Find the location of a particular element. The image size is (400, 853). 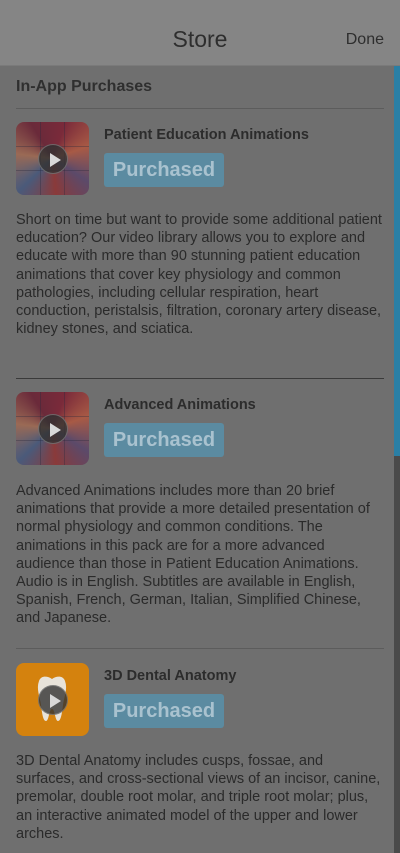

patient-education-thumbnail is located at coordinates (52, 158).